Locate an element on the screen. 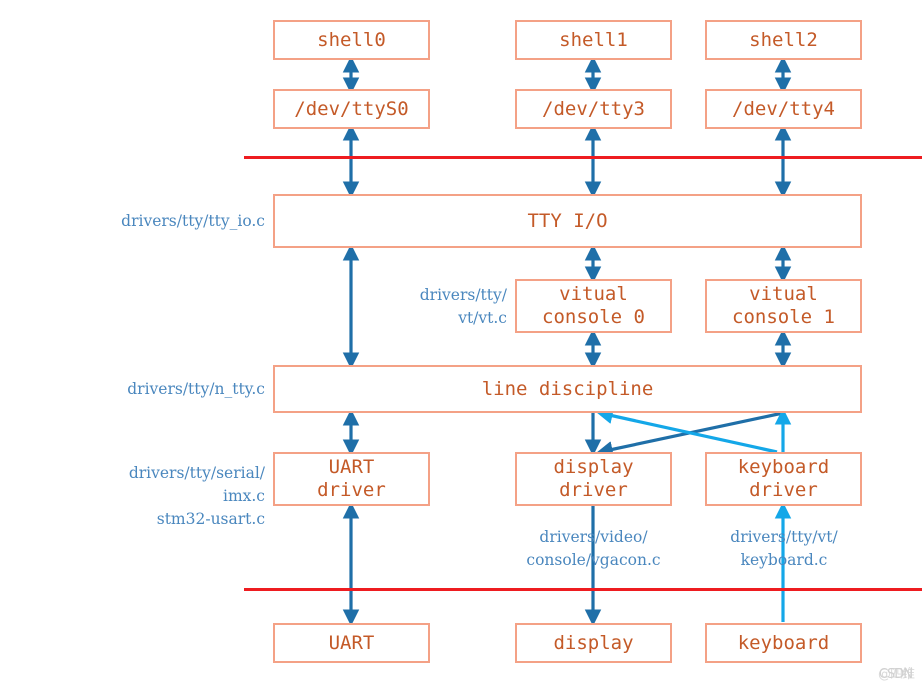 The image size is (922, 688). csdn-watermark: CSDN@四维 is located at coordinates (896, 672).